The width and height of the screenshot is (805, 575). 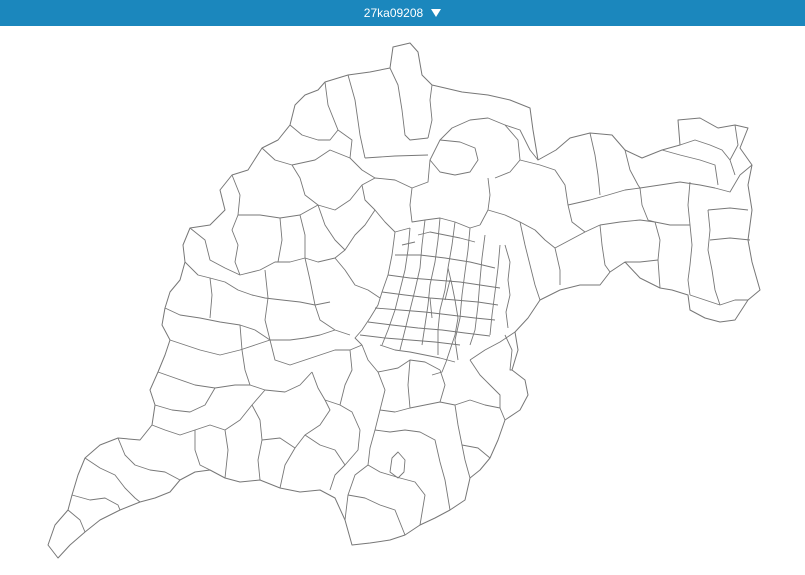 What do you see at coordinates (436, 13) in the screenshot?
I see `chevron-down-icon` at bounding box center [436, 13].